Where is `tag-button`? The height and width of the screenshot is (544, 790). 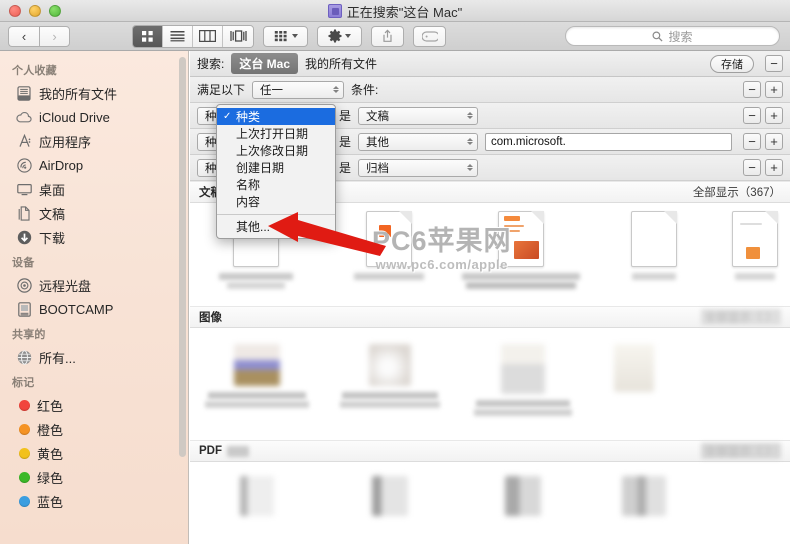
tag-button is located at coordinates (429, 36).